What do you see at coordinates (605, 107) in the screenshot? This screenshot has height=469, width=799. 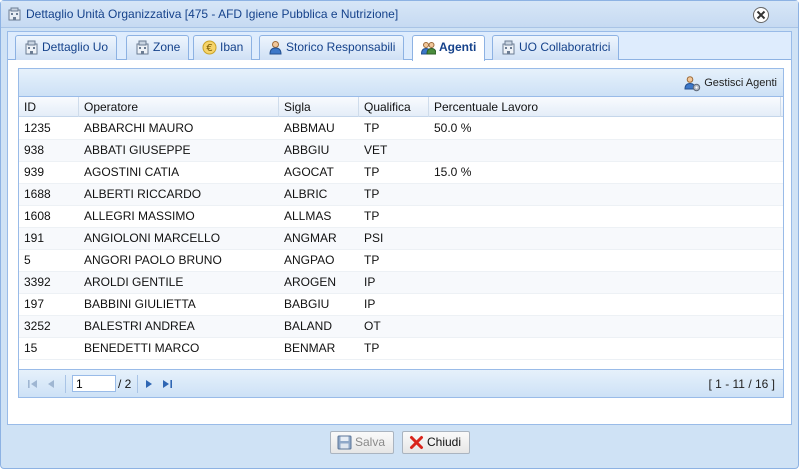 I see `column-header-percentuale-lavoro: Percentuale Lavoro` at bounding box center [605, 107].